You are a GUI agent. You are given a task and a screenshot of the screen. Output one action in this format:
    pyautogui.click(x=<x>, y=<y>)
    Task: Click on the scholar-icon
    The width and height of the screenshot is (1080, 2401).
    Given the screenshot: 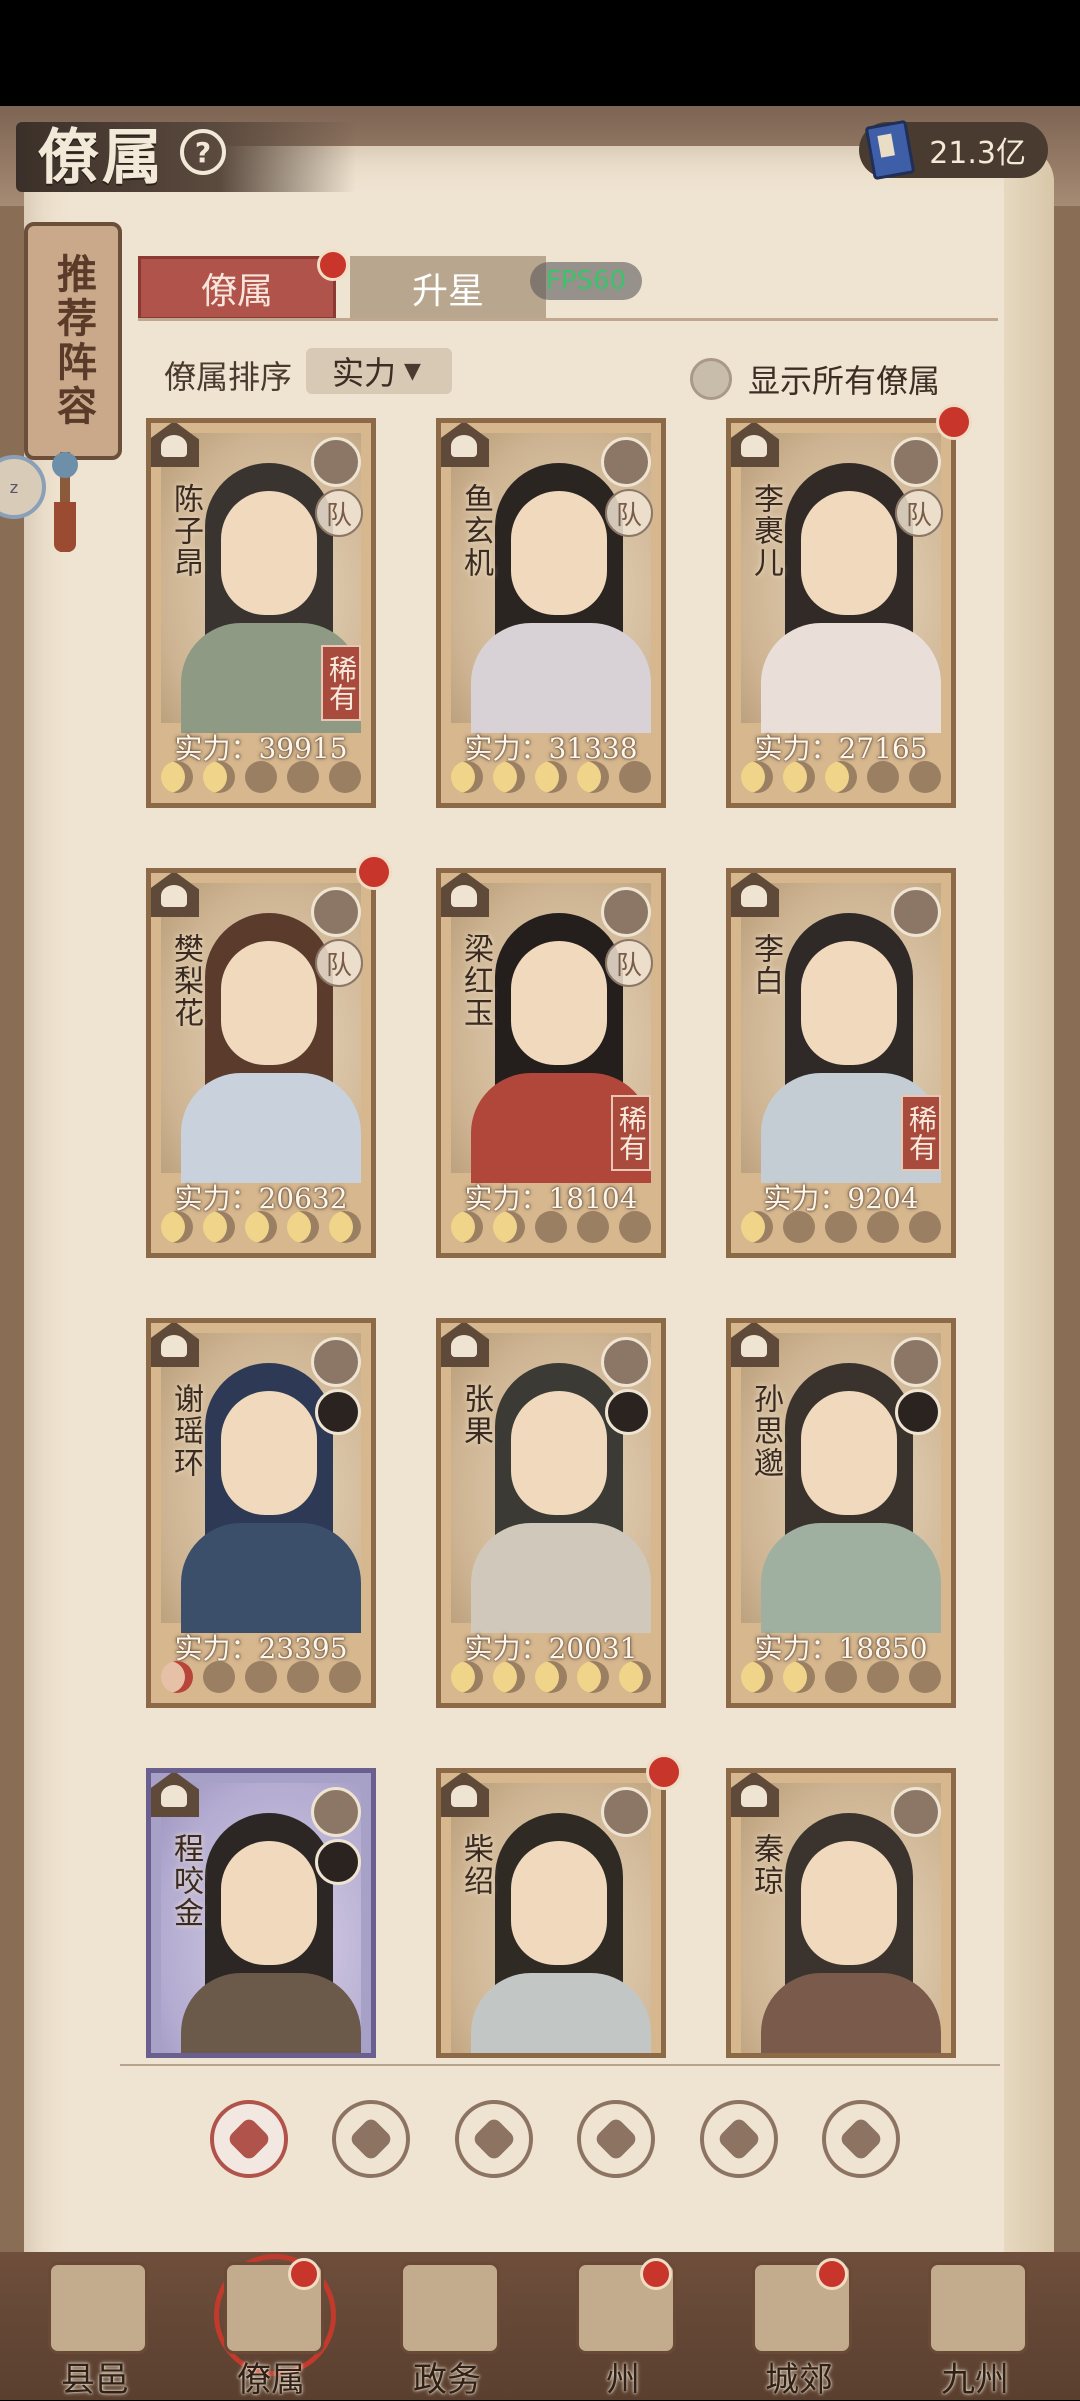 What is the action you would take?
    pyautogui.click(x=371, y=2139)
    